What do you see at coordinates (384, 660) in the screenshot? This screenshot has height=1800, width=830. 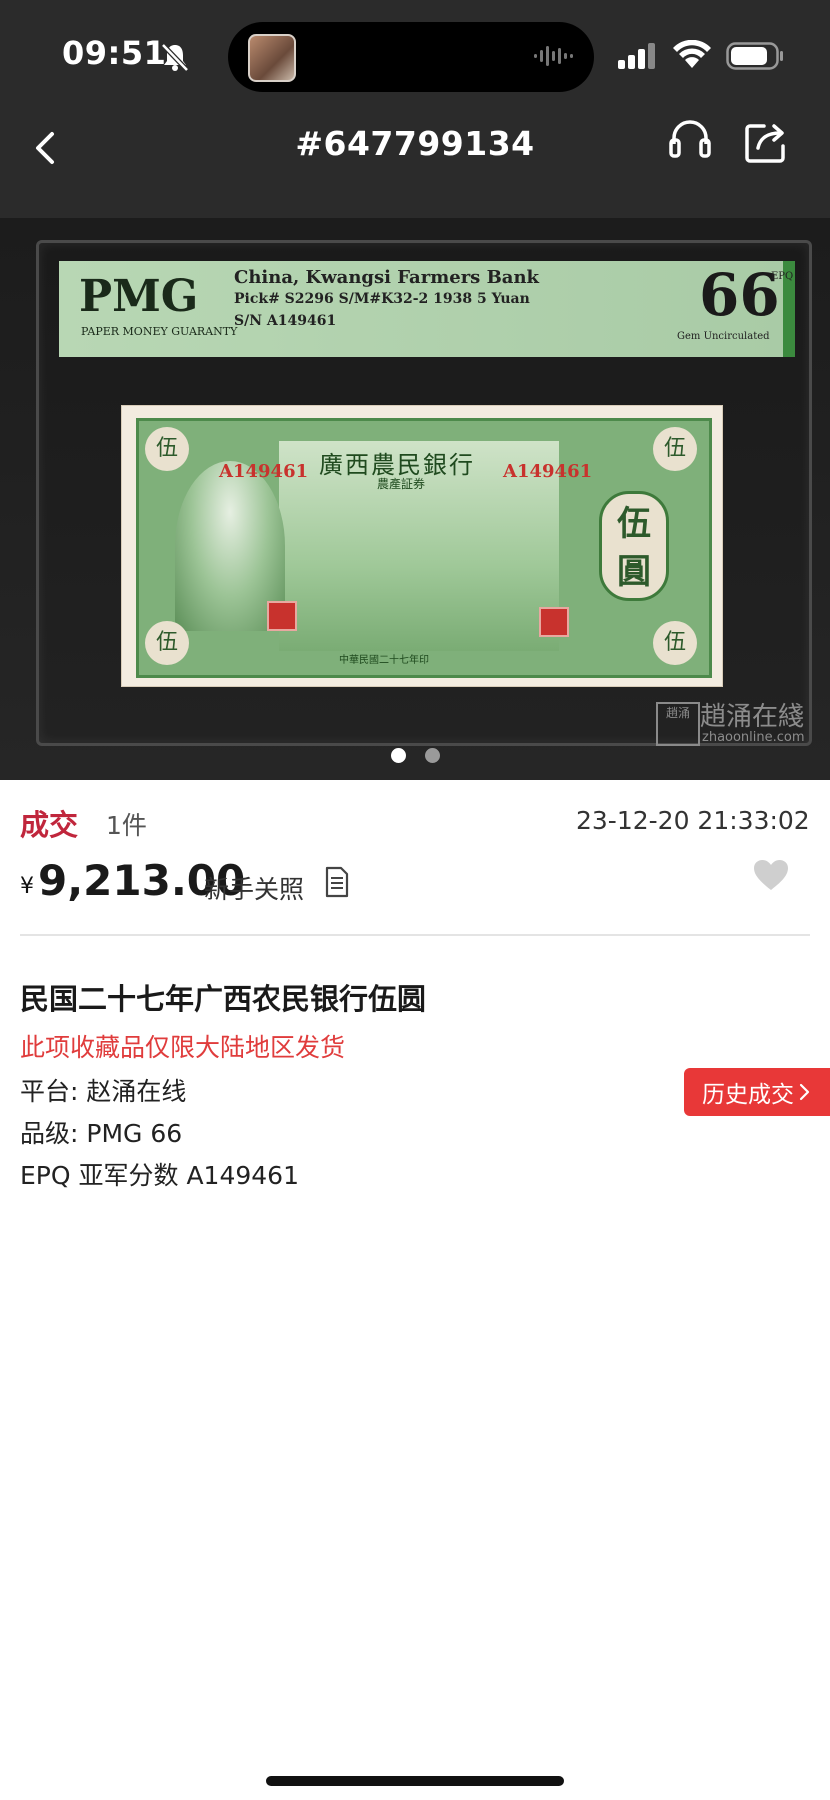 I see `banknote-print-date: 中華民國二十七年印` at bounding box center [384, 660].